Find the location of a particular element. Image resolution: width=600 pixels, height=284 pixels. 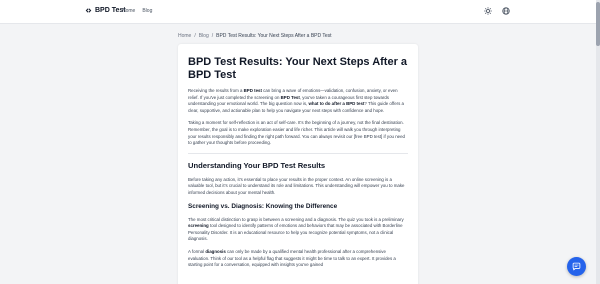

scrollbar-thumb is located at coordinates (598, 24).